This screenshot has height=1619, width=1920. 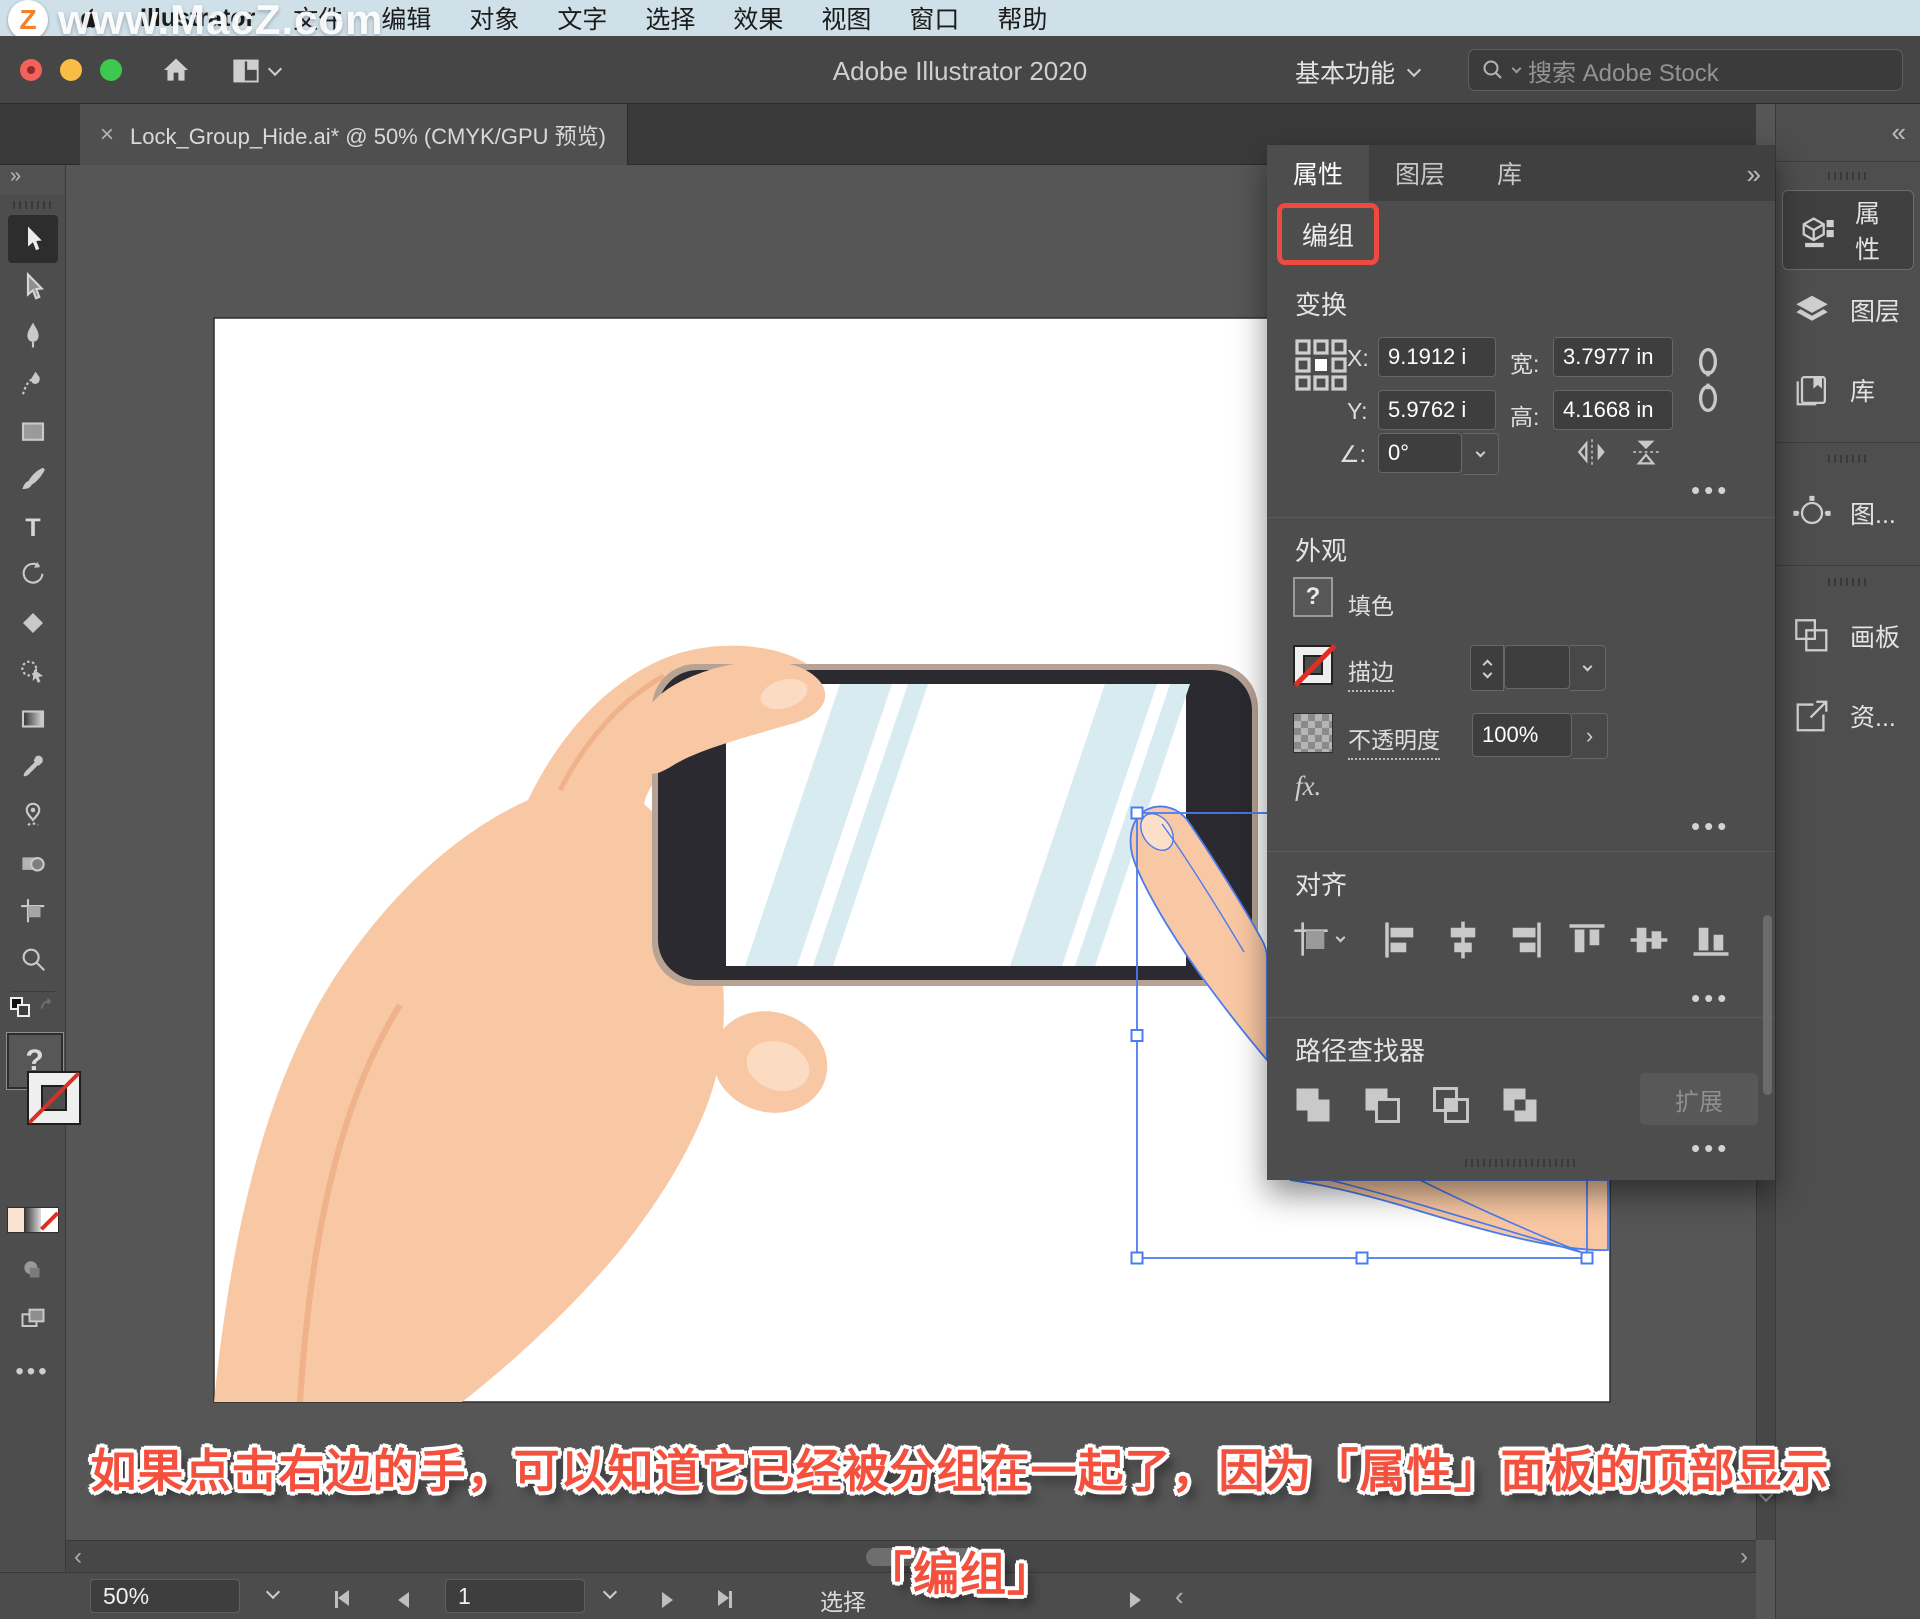 What do you see at coordinates (1318, 173) in the screenshot?
I see `tab-properties: 属性` at bounding box center [1318, 173].